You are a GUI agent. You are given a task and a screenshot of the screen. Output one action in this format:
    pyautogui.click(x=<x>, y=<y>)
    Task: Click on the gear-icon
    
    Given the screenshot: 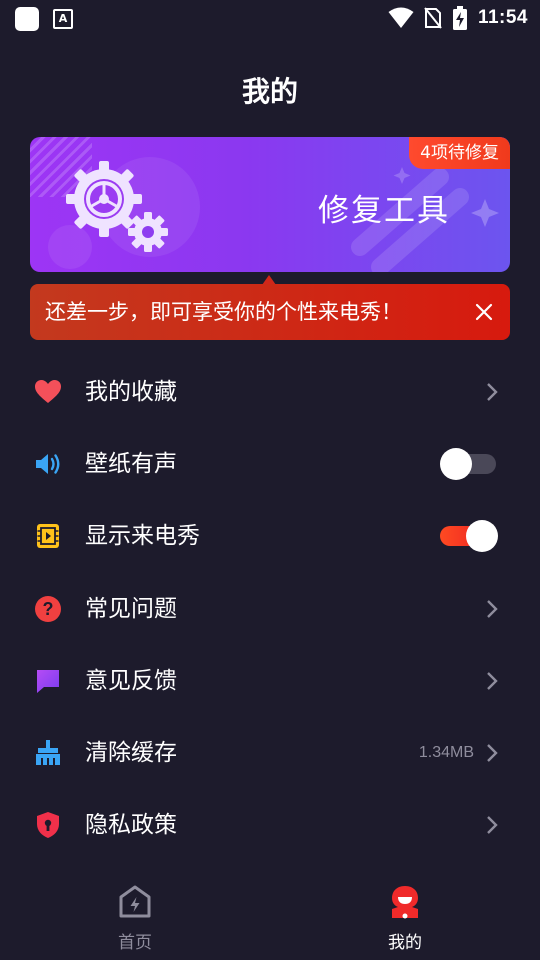 What is the action you would take?
    pyautogui.click(x=117, y=206)
    